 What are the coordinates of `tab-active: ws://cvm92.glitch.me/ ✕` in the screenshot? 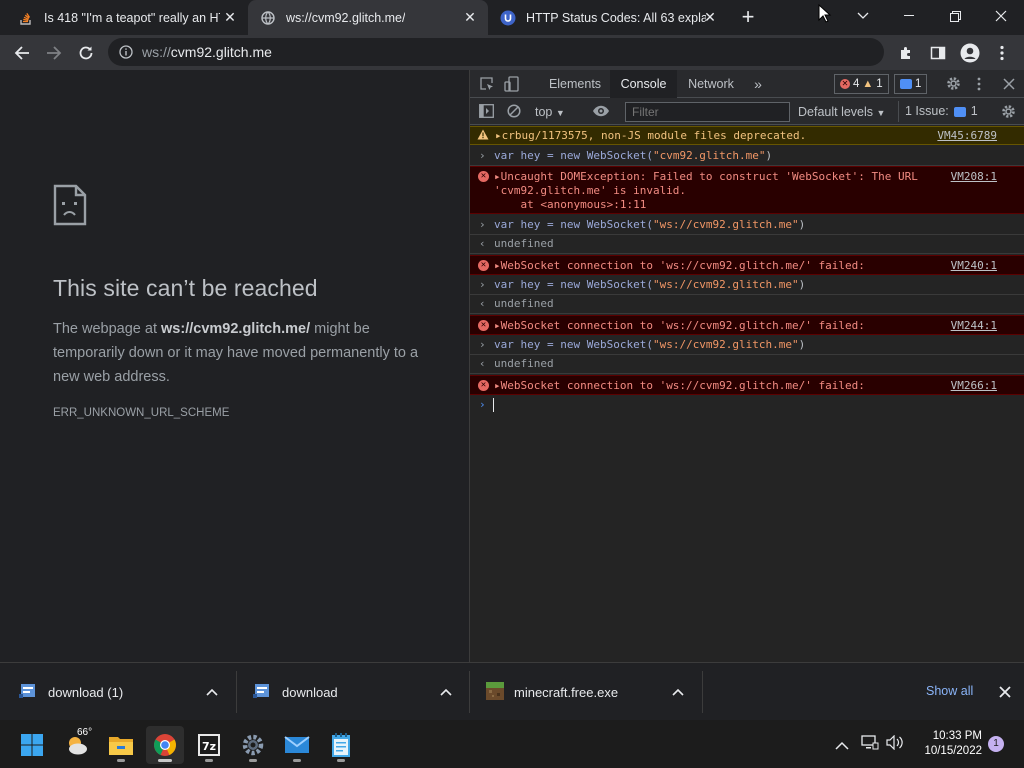 It's located at (368, 17).